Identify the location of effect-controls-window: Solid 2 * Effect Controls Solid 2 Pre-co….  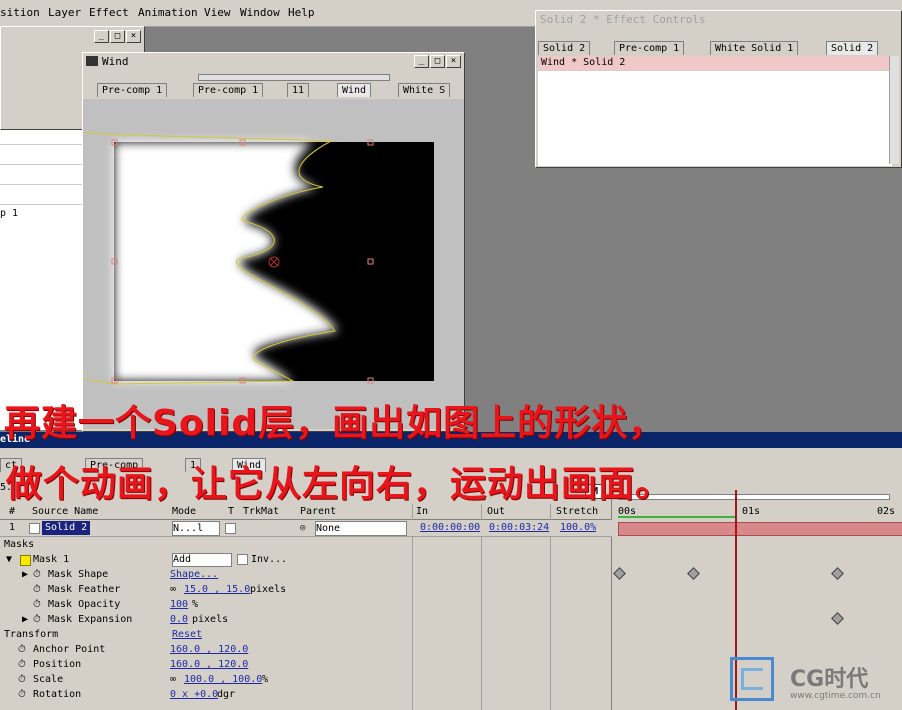
(718, 89).